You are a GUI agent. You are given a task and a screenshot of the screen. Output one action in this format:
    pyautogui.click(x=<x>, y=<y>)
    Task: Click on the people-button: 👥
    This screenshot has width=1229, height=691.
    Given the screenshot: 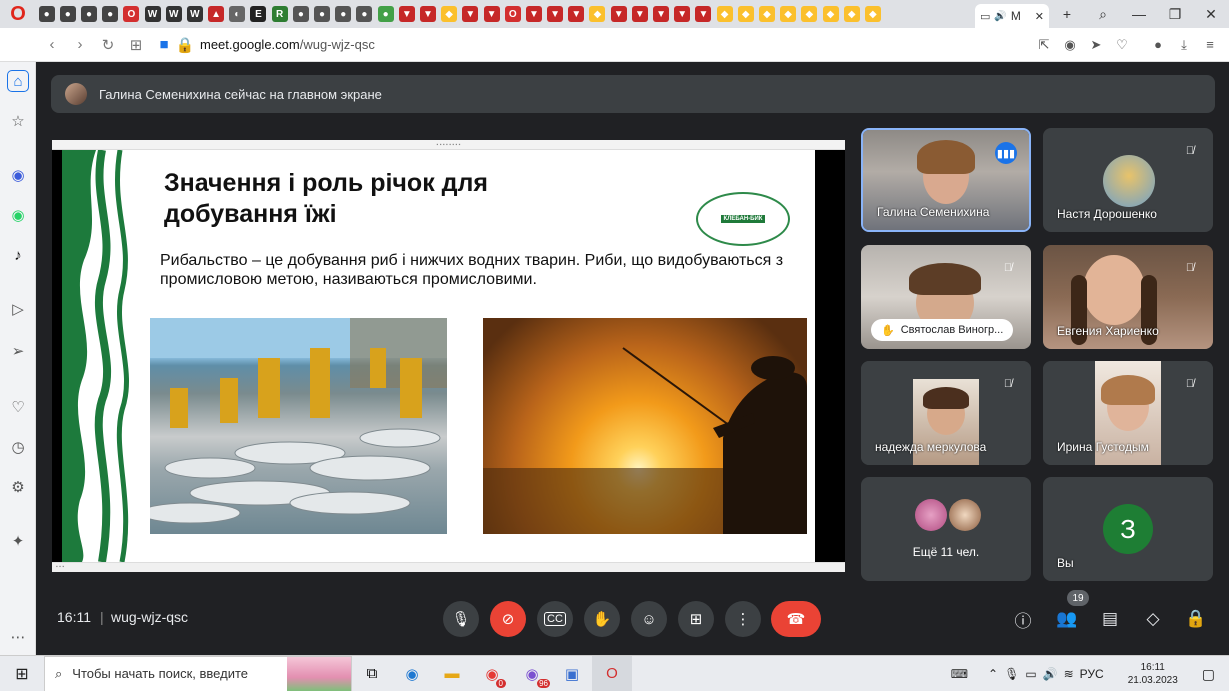 What is the action you would take?
    pyautogui.click(x=1067, y=619)
    